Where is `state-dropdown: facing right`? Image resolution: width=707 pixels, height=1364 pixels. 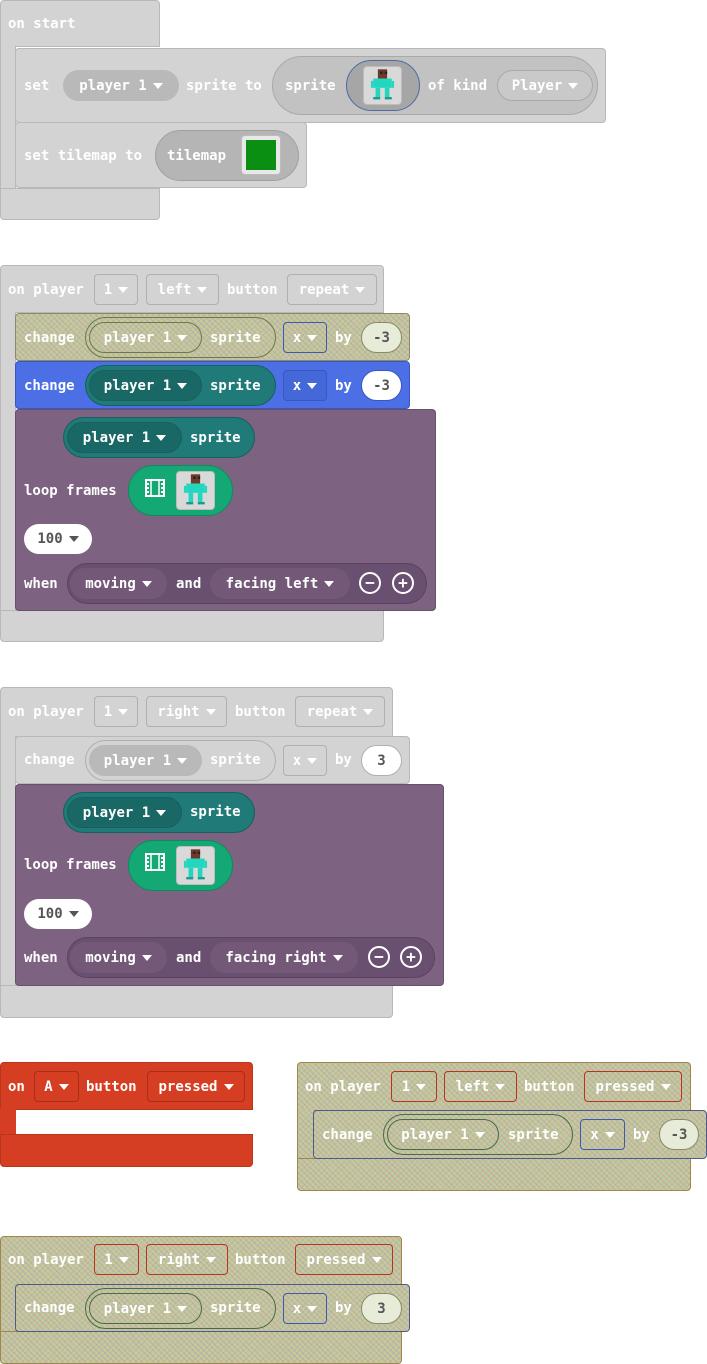 state-dropdown: facing right is located at coordinates (284, 957).